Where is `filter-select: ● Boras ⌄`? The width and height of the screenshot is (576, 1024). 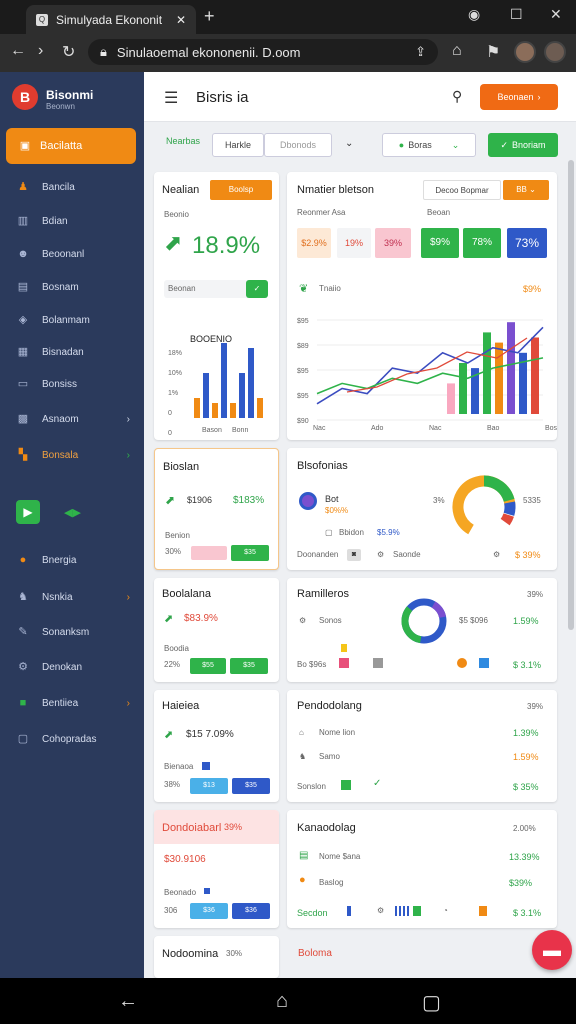
filter-select: ● Boras ⌄ is located at coordinates (429, 145).